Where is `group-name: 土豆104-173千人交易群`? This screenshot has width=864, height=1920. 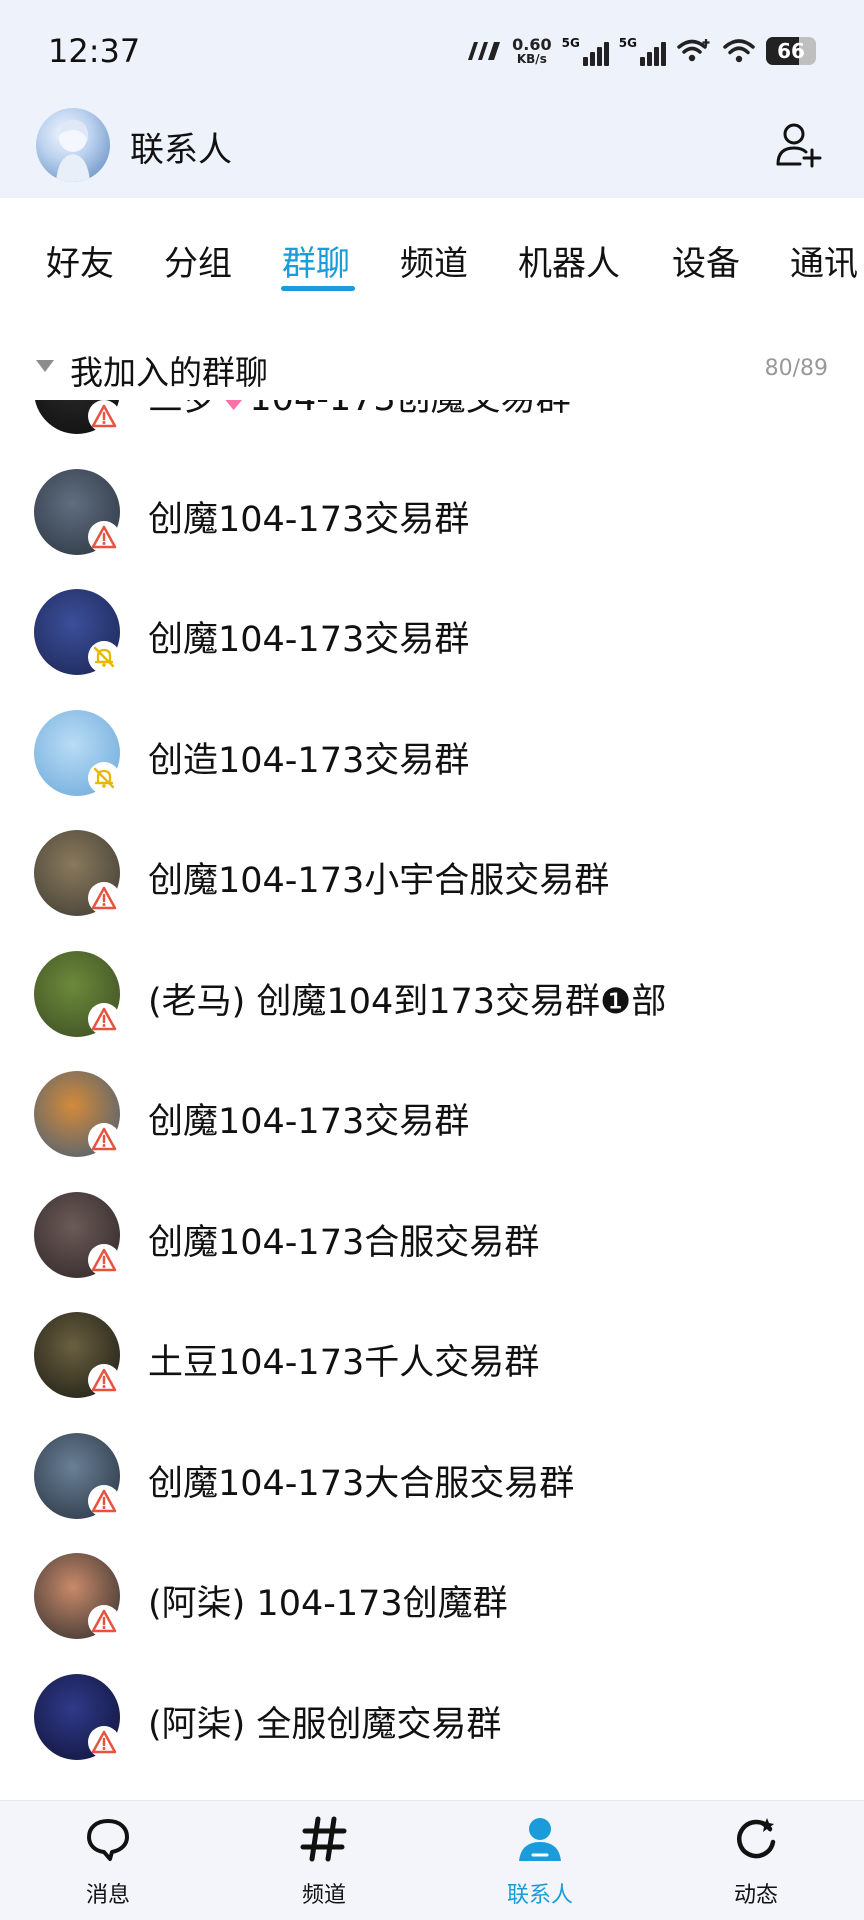 group-name: 土豆104-173千人交易群 is located at coordinates (344, 1363).